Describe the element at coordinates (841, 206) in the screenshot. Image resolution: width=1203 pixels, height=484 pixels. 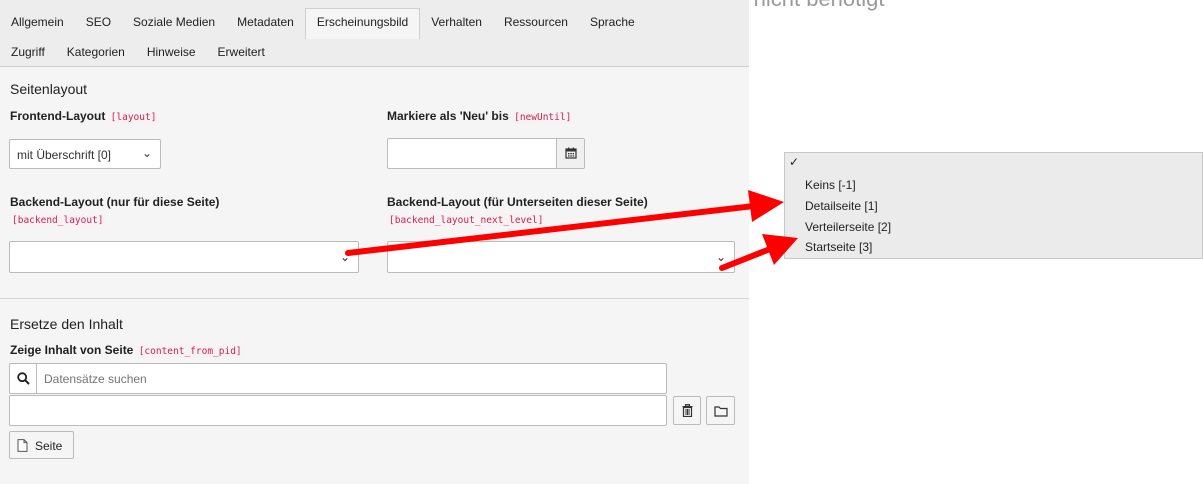
I see `dropdown-option-detailseite: Detailseite [1]` at that location.